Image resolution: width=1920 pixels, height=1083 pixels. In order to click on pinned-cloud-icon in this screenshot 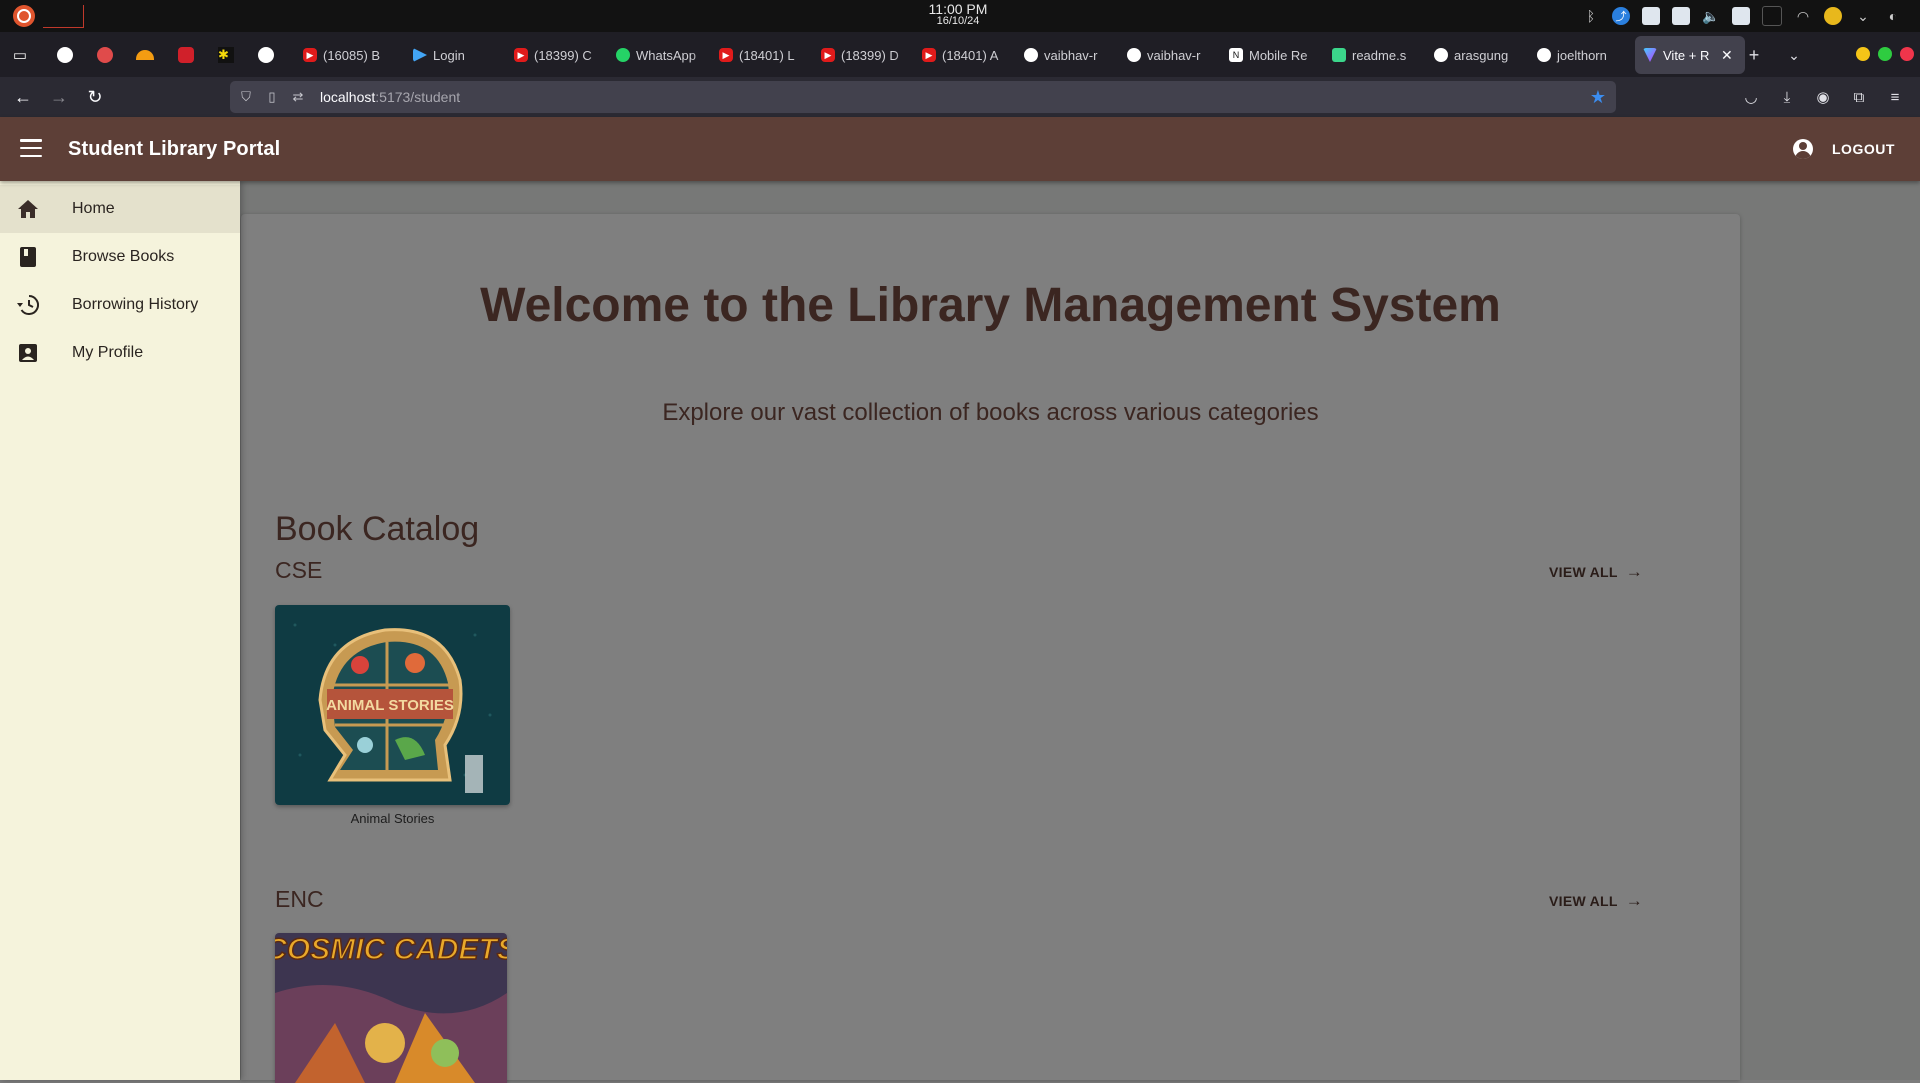, I will do `click(145, 55)`.